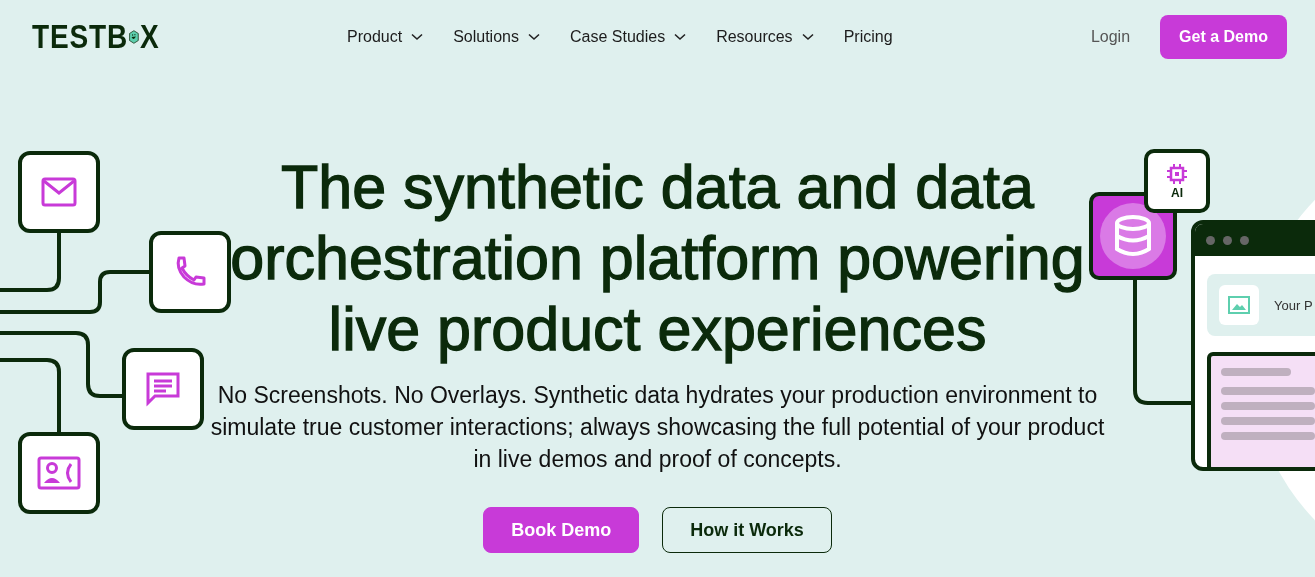  Describe the element at coordinates (149, 37) in the screenshot. I see `logo-text: X` at that location.